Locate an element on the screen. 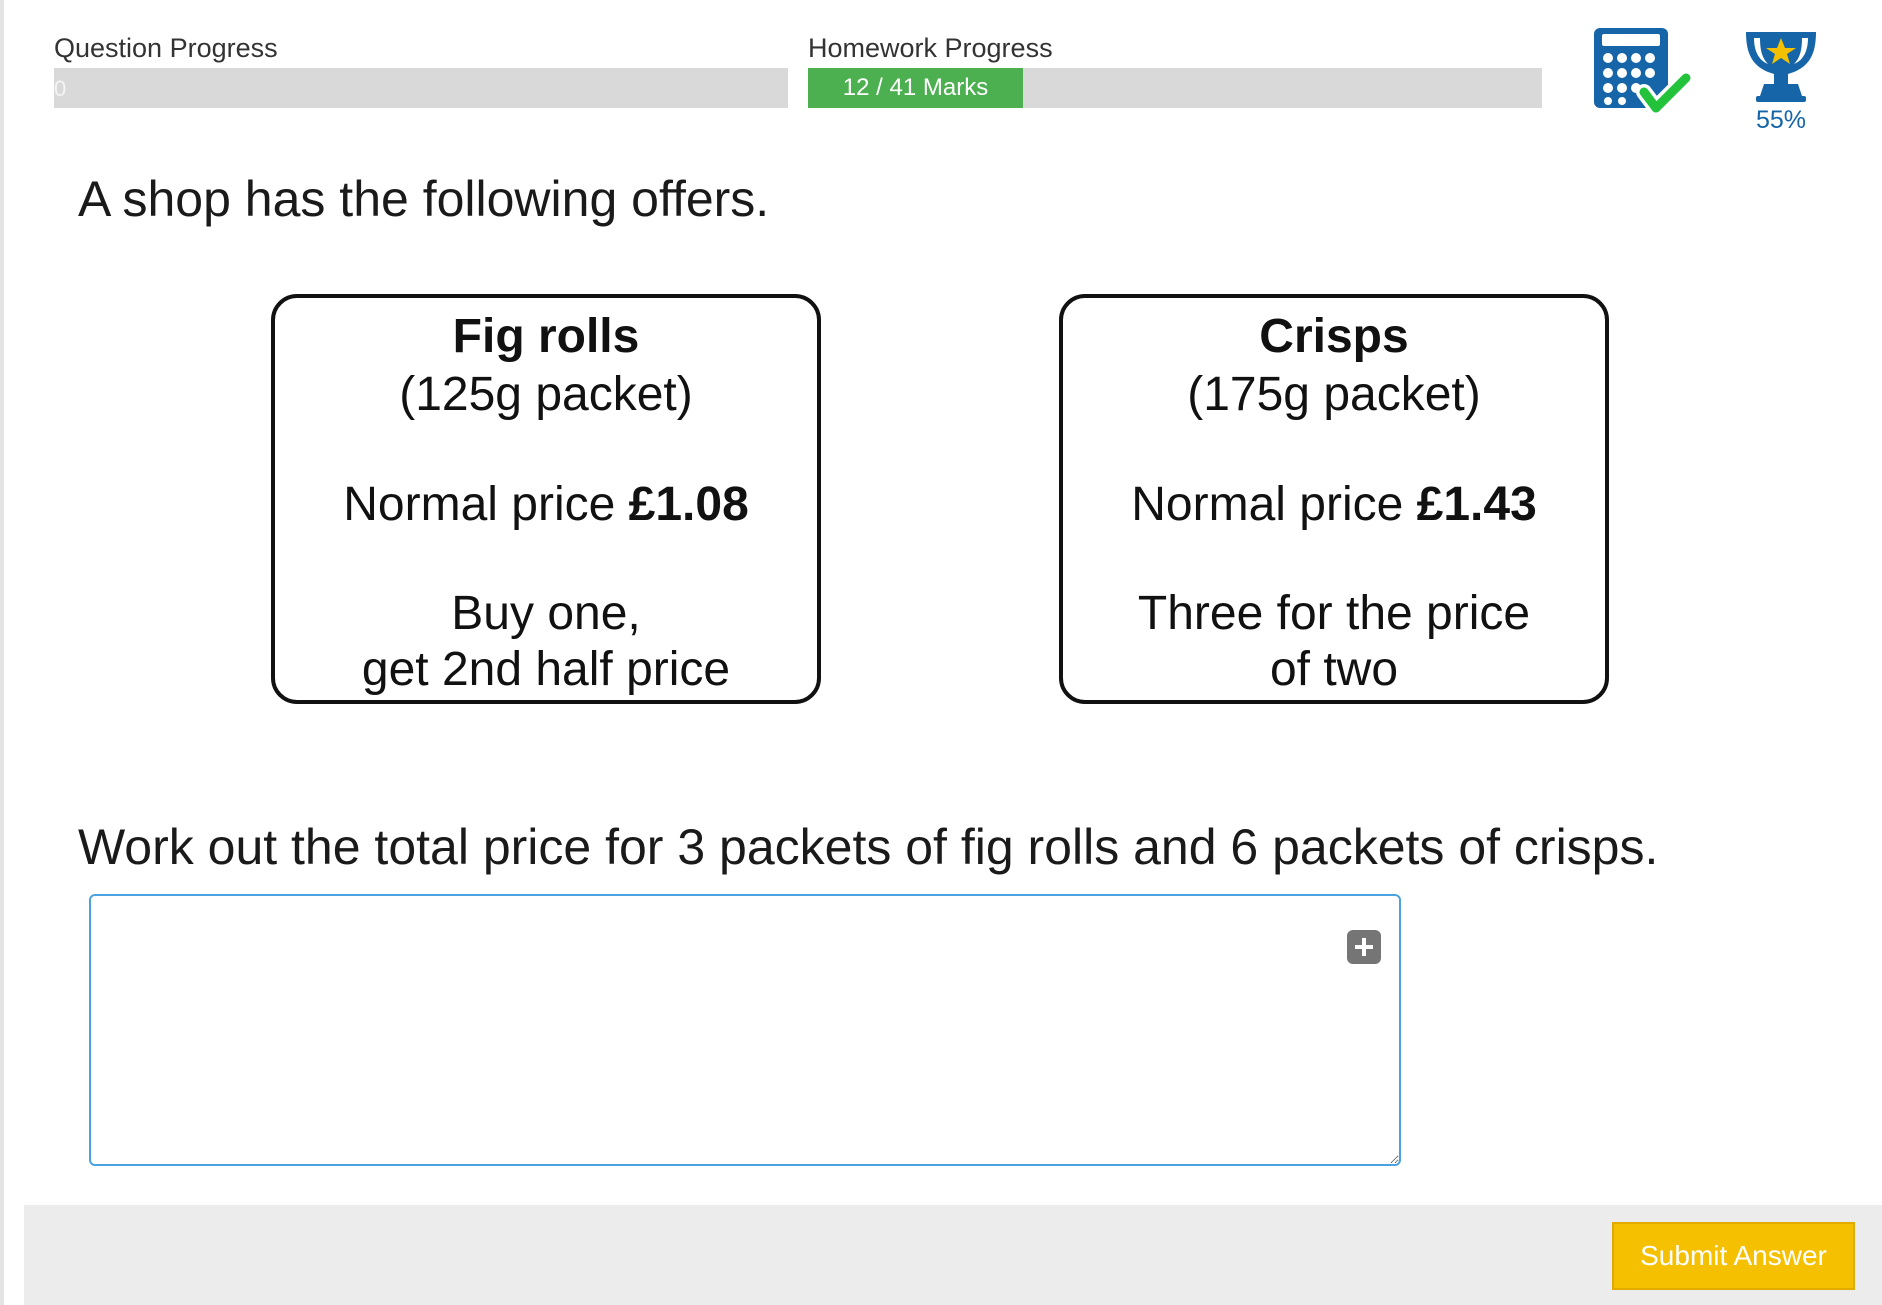 Image resolution: width=1882 pixels, height=1305 pixels. question-progress-label: Question Progress is located at coordinates (166, 48).